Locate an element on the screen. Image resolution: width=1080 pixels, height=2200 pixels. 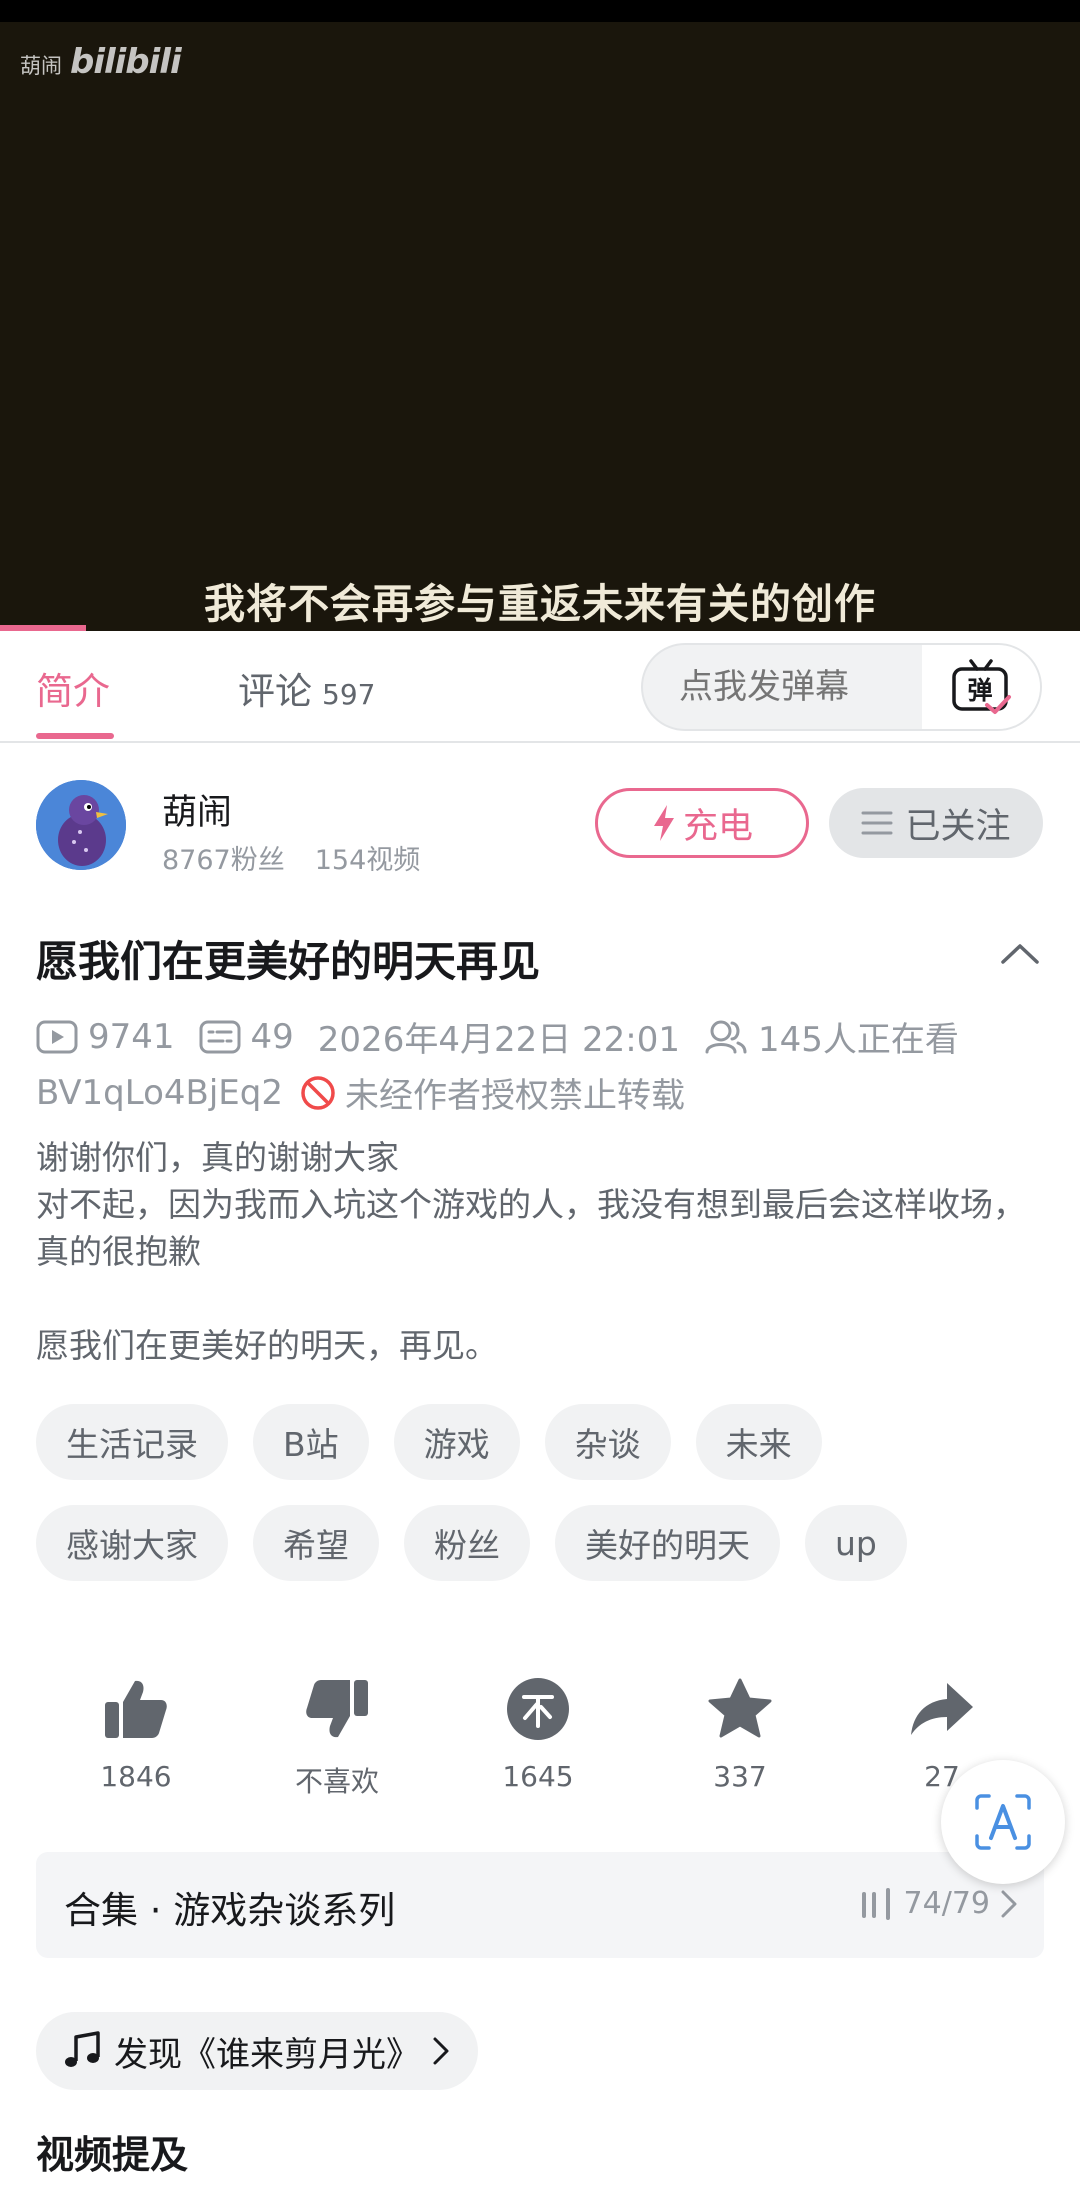
tab-active-indicator is located at coordinates (75, 736).